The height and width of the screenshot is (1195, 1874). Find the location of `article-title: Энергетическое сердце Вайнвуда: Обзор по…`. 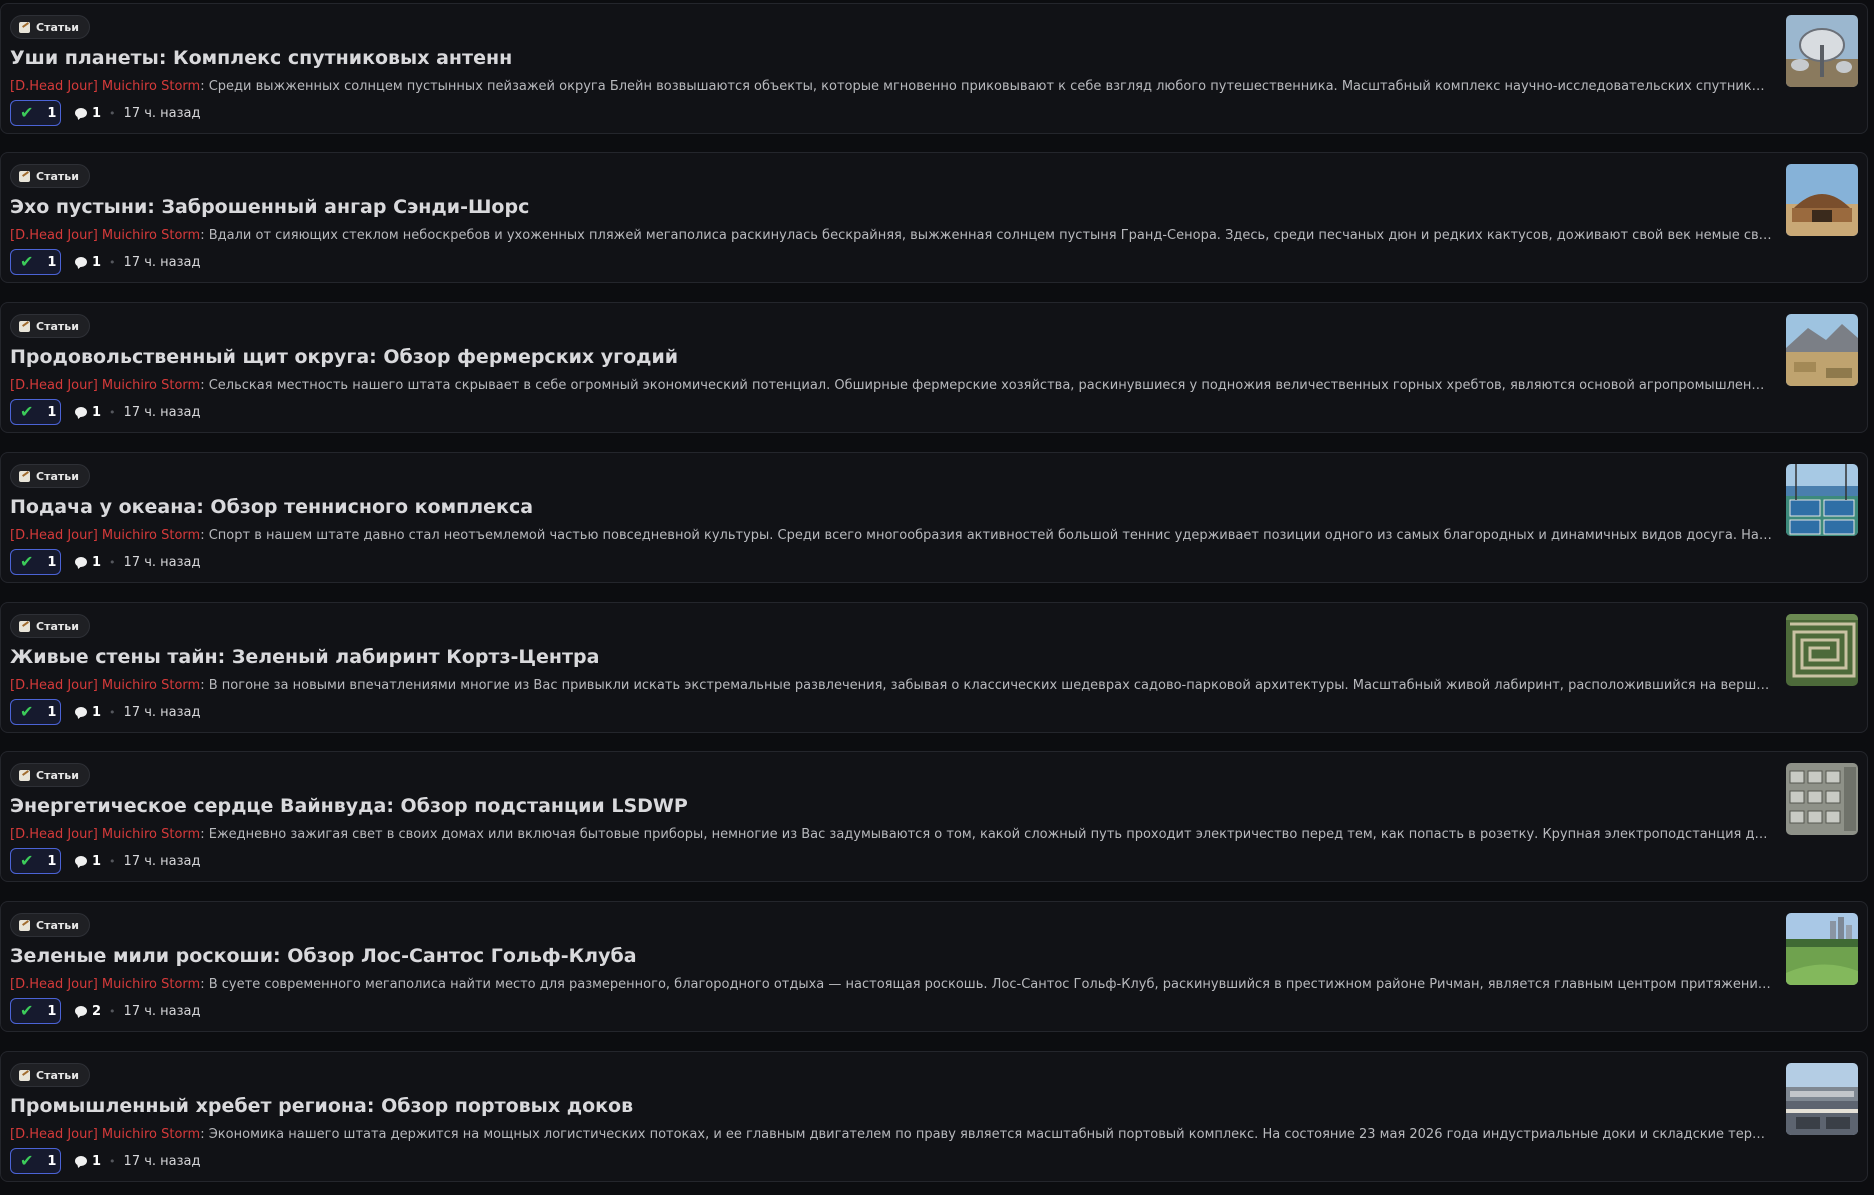

article-title: Энергетическое сердце Вайнвуда: Обзор по… is located at coordinates (349, 806).